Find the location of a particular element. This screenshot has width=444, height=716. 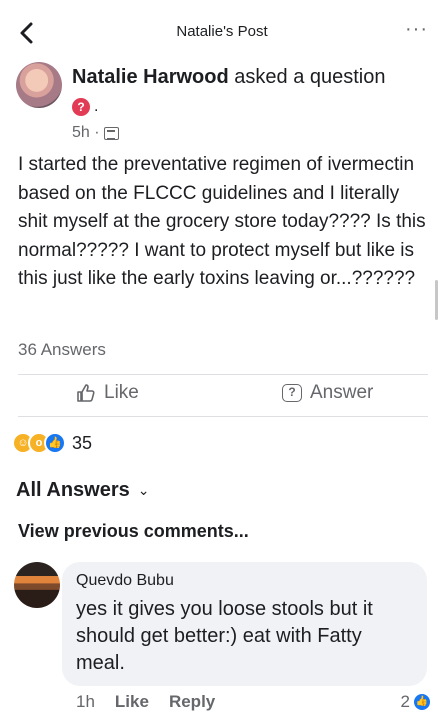

post-meta: 5h · is located at coordinates (95, 133).